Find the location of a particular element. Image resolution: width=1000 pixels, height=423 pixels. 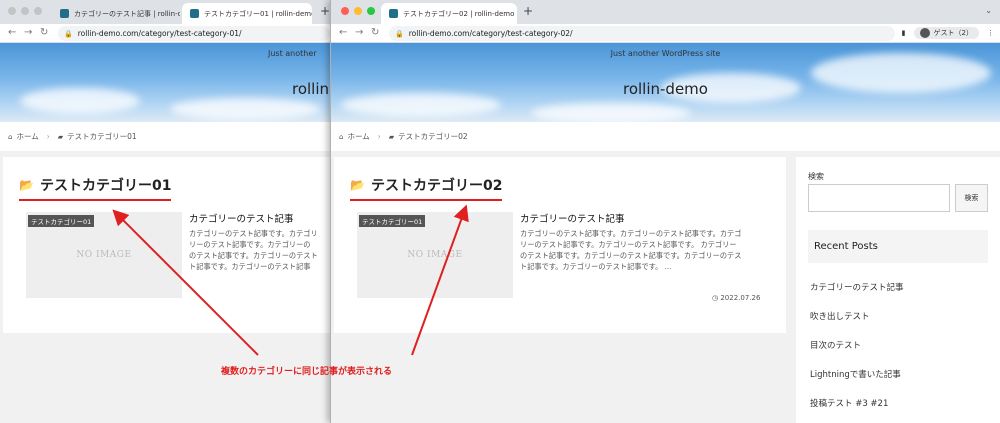

recent-posts-heading: Recent Posts is located at coordinates (898, 246).